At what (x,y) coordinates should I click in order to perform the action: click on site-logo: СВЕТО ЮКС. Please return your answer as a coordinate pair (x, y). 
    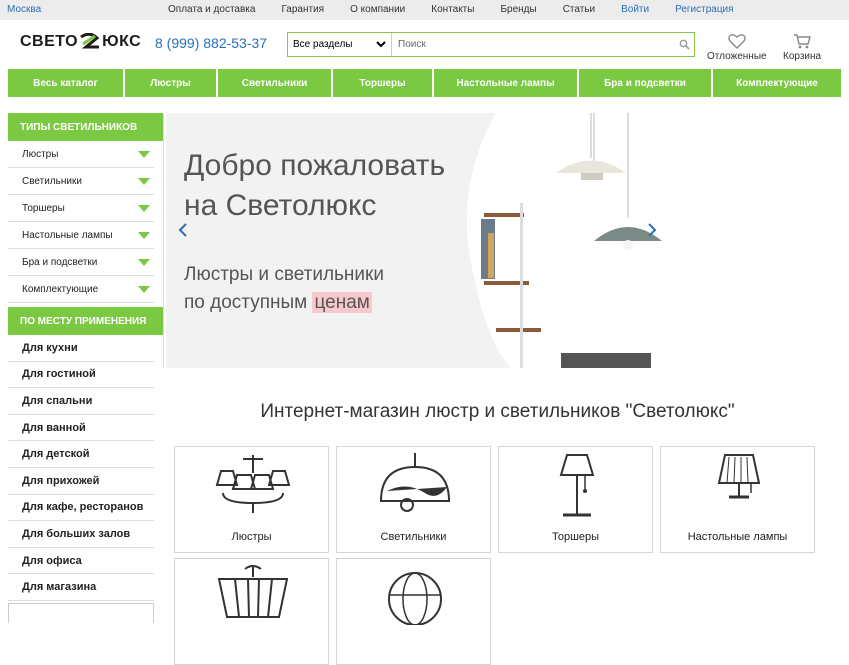
    Looking at the image, I should click on (81, 41).